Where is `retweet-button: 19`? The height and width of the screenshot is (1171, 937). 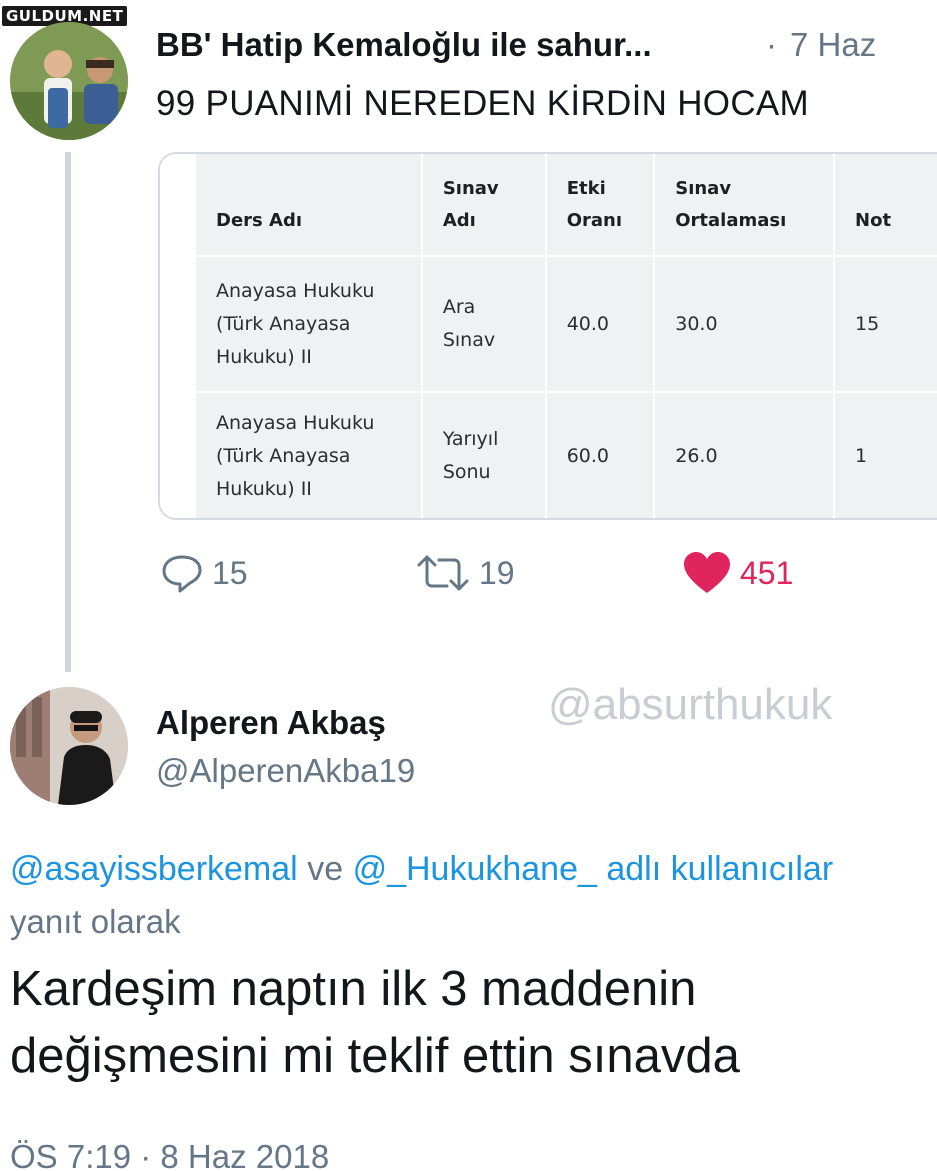
retweet-button: 19 is located at coordinates (465, 573).